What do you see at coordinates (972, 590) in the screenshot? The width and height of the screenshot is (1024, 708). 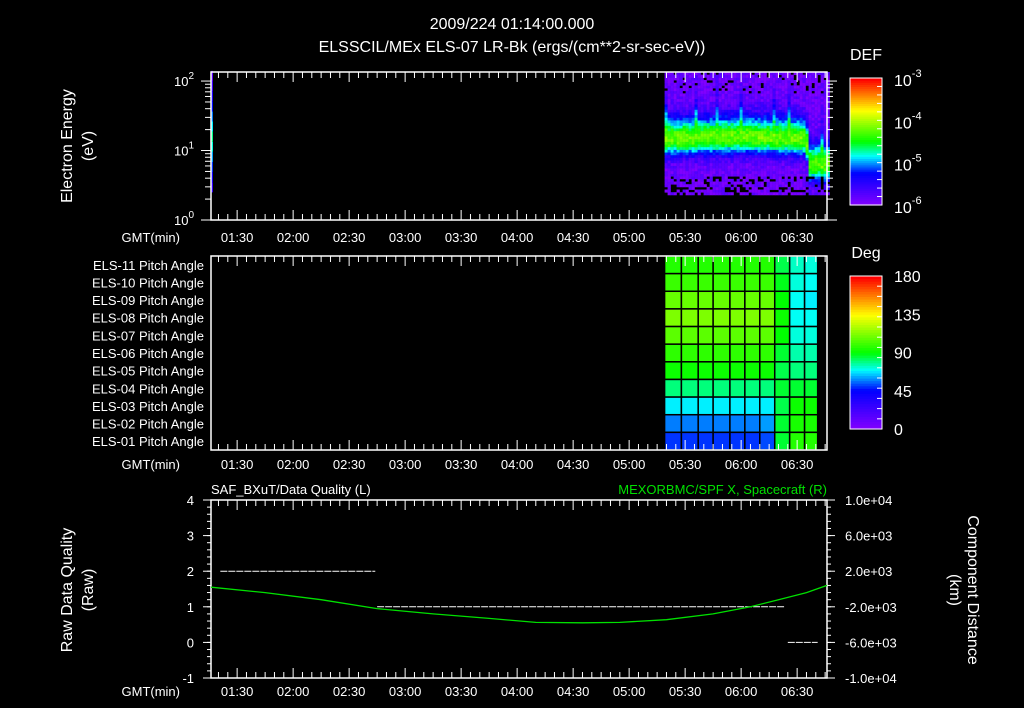 I see `distance-axis-label: Component Distance` at bounding box center [972, 590].